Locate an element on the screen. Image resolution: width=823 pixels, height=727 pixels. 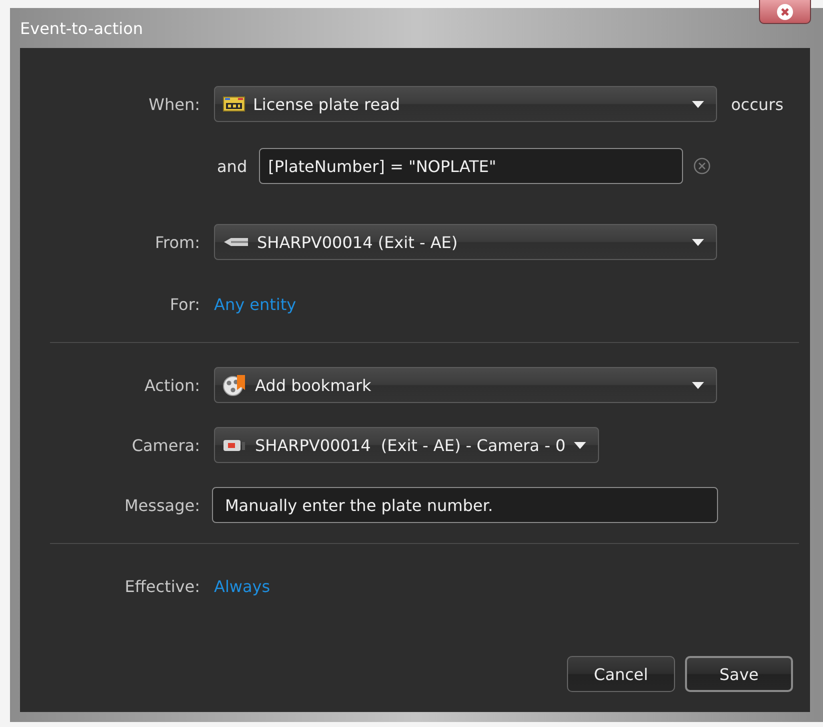
dialog-button: Save is located at coordinates (739, 674).